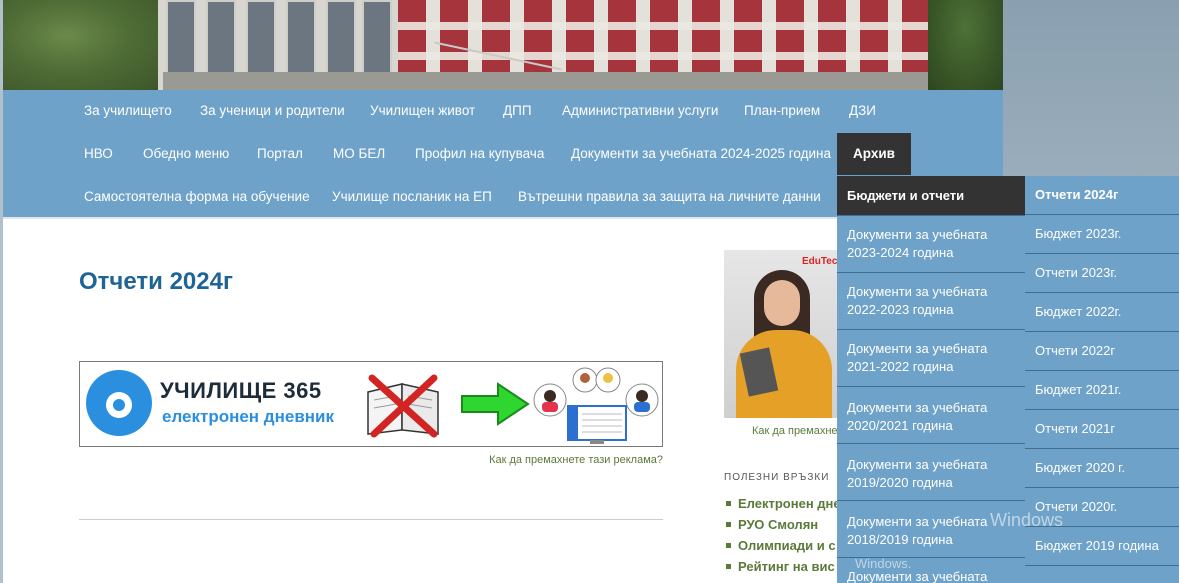 The height and width of the screenshot is (583, 1179). Describe the element at coordinates (1102, 273) in the screenshot. I see `submenu-reports-2023: Отчети 2023г.` at that location.